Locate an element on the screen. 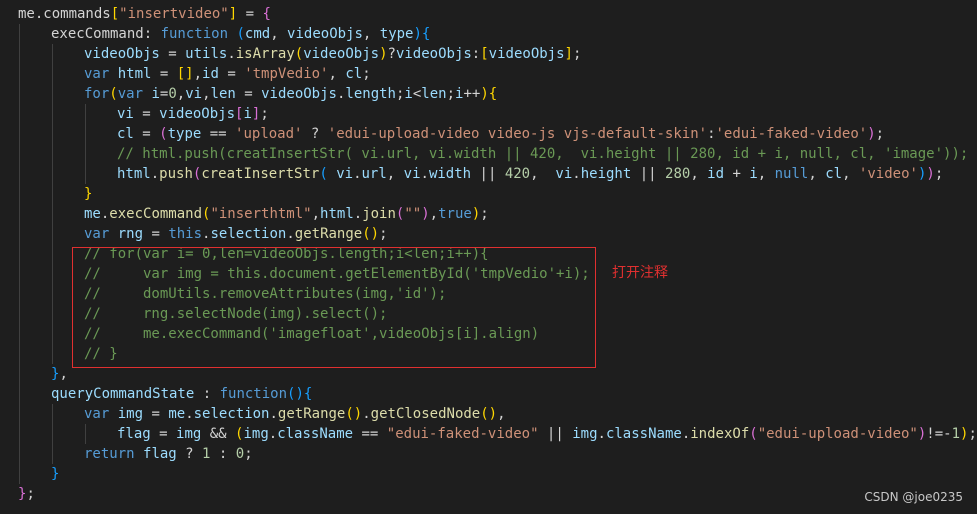 This screenshot has width=977, height=514. code-token: rng is located at coordinates (130, 234).